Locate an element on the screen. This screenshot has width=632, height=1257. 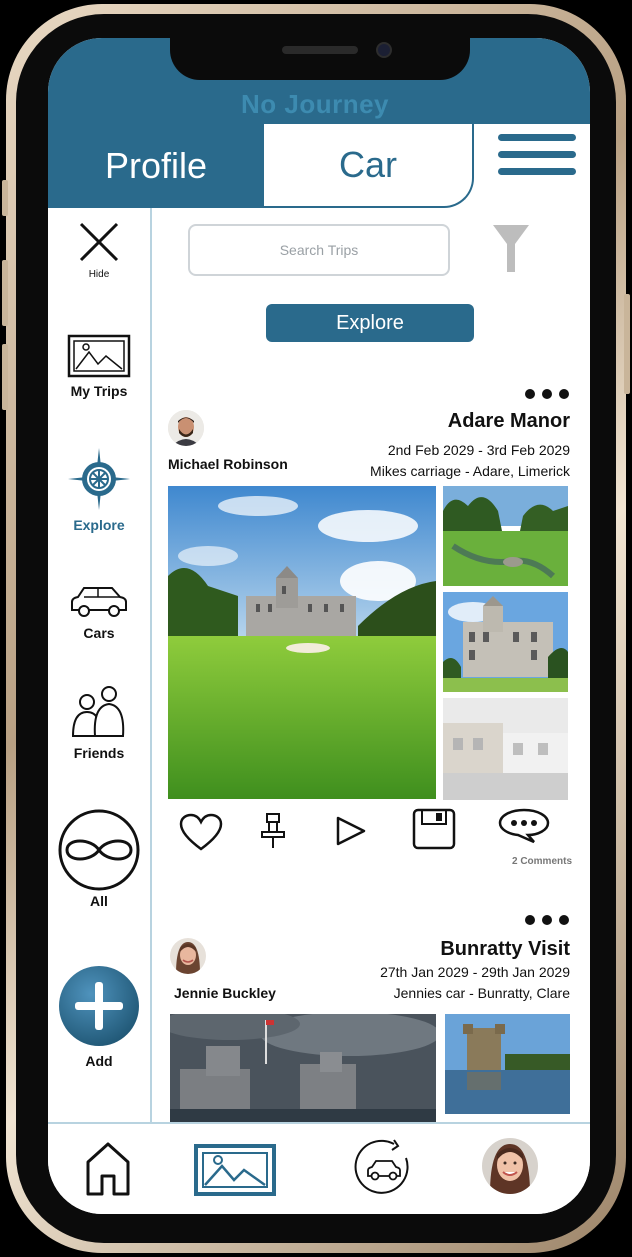
comment-count: 2 Comments is located at coordinates (542, 861).